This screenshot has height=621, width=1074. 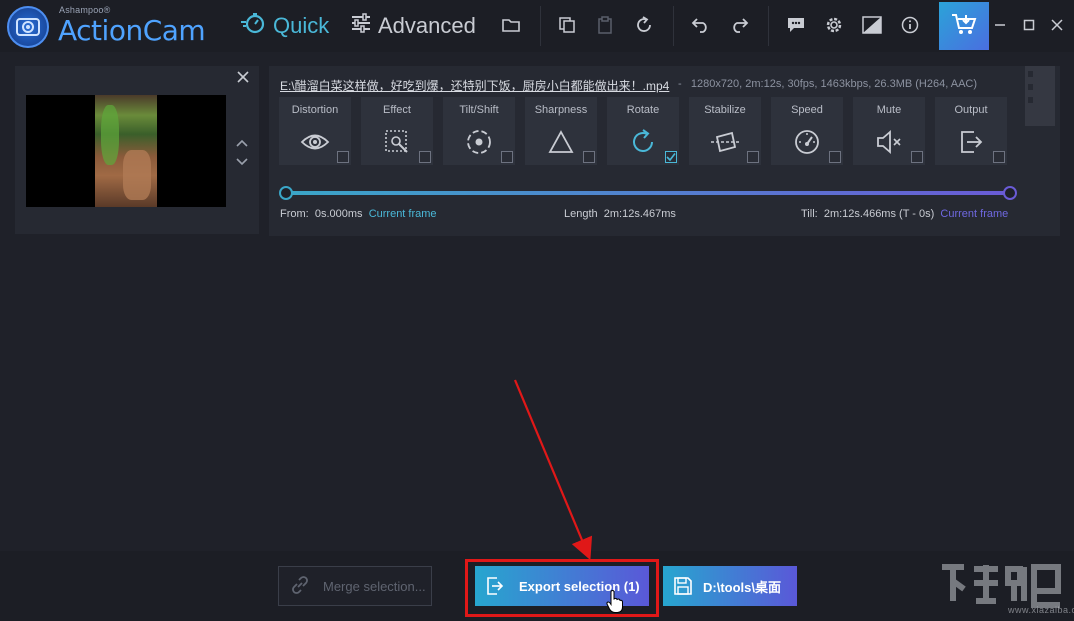 What do you see at coordinates (742, 587) in the screenshot?
I see `output-folder-label: D:\tools\桌面` at bounding box center [742, 587].